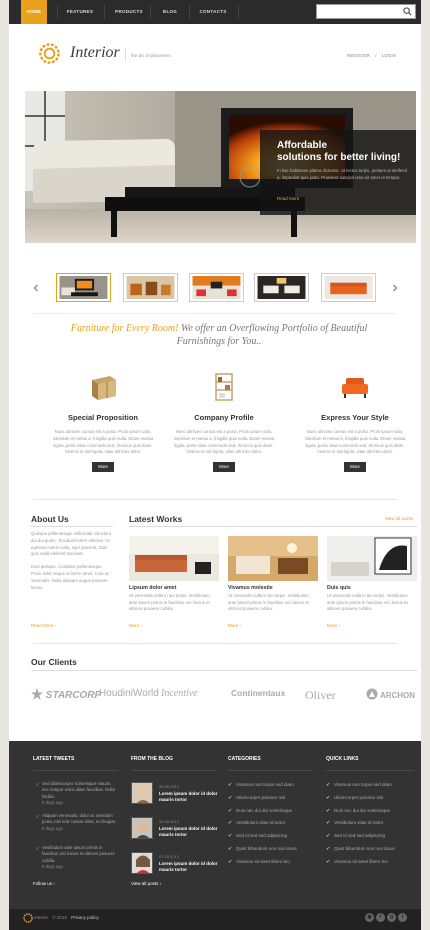  Describe the element at coordinates (360, 801) in the screenshot. I see `quick-link: ✔ Ullamcorper pulvinar nisl` at that location.